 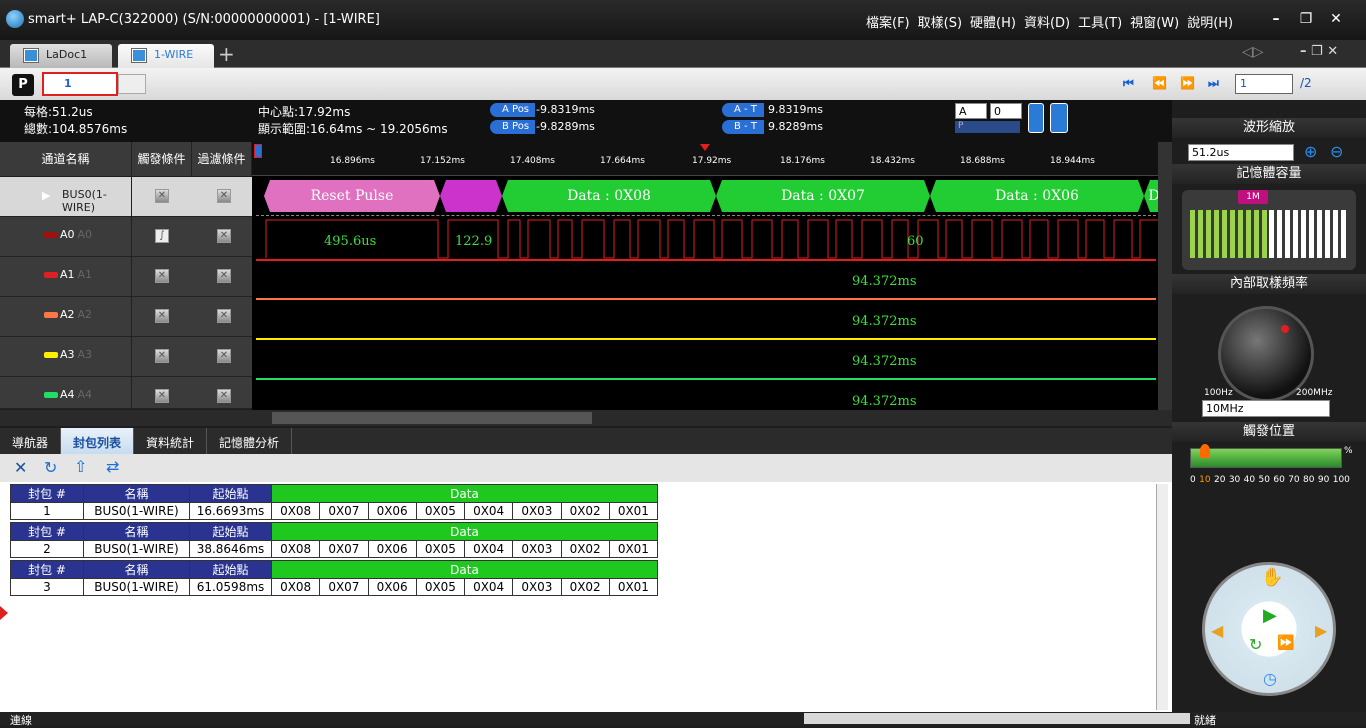 What do you see at coordinates (940, 21) in the screenshot?
I see `menu-sampling: 取樣(S)` at bounding box center [940, 21].